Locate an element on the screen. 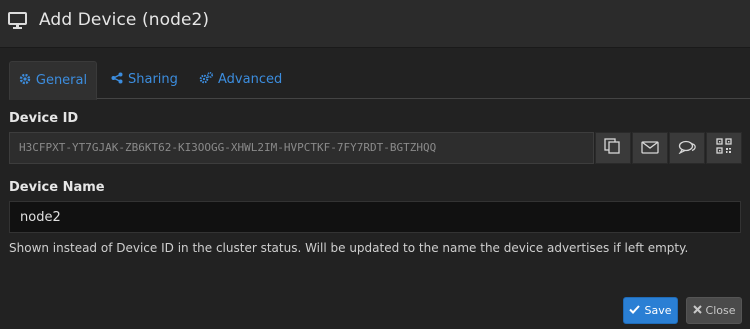 The image size is (750, 329). tab-advanced-label: Advanced is located at coordinates (250, 79).